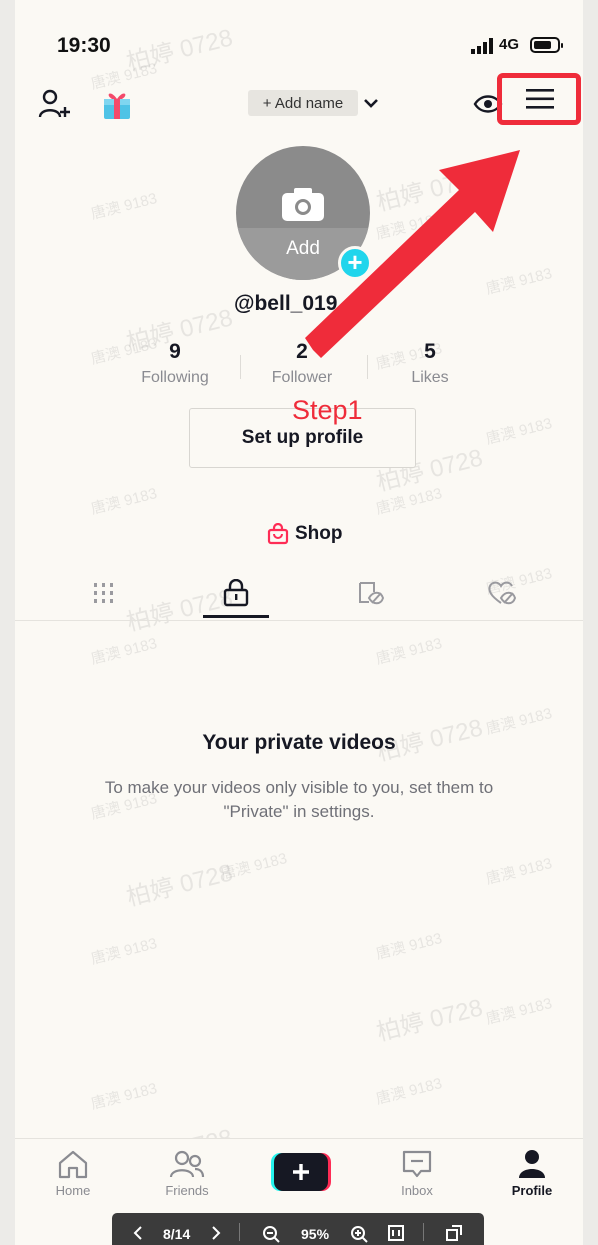  Describe the element at coordinates (278, 534) in the screenshot. I see `shop-bag-icon` at that location.